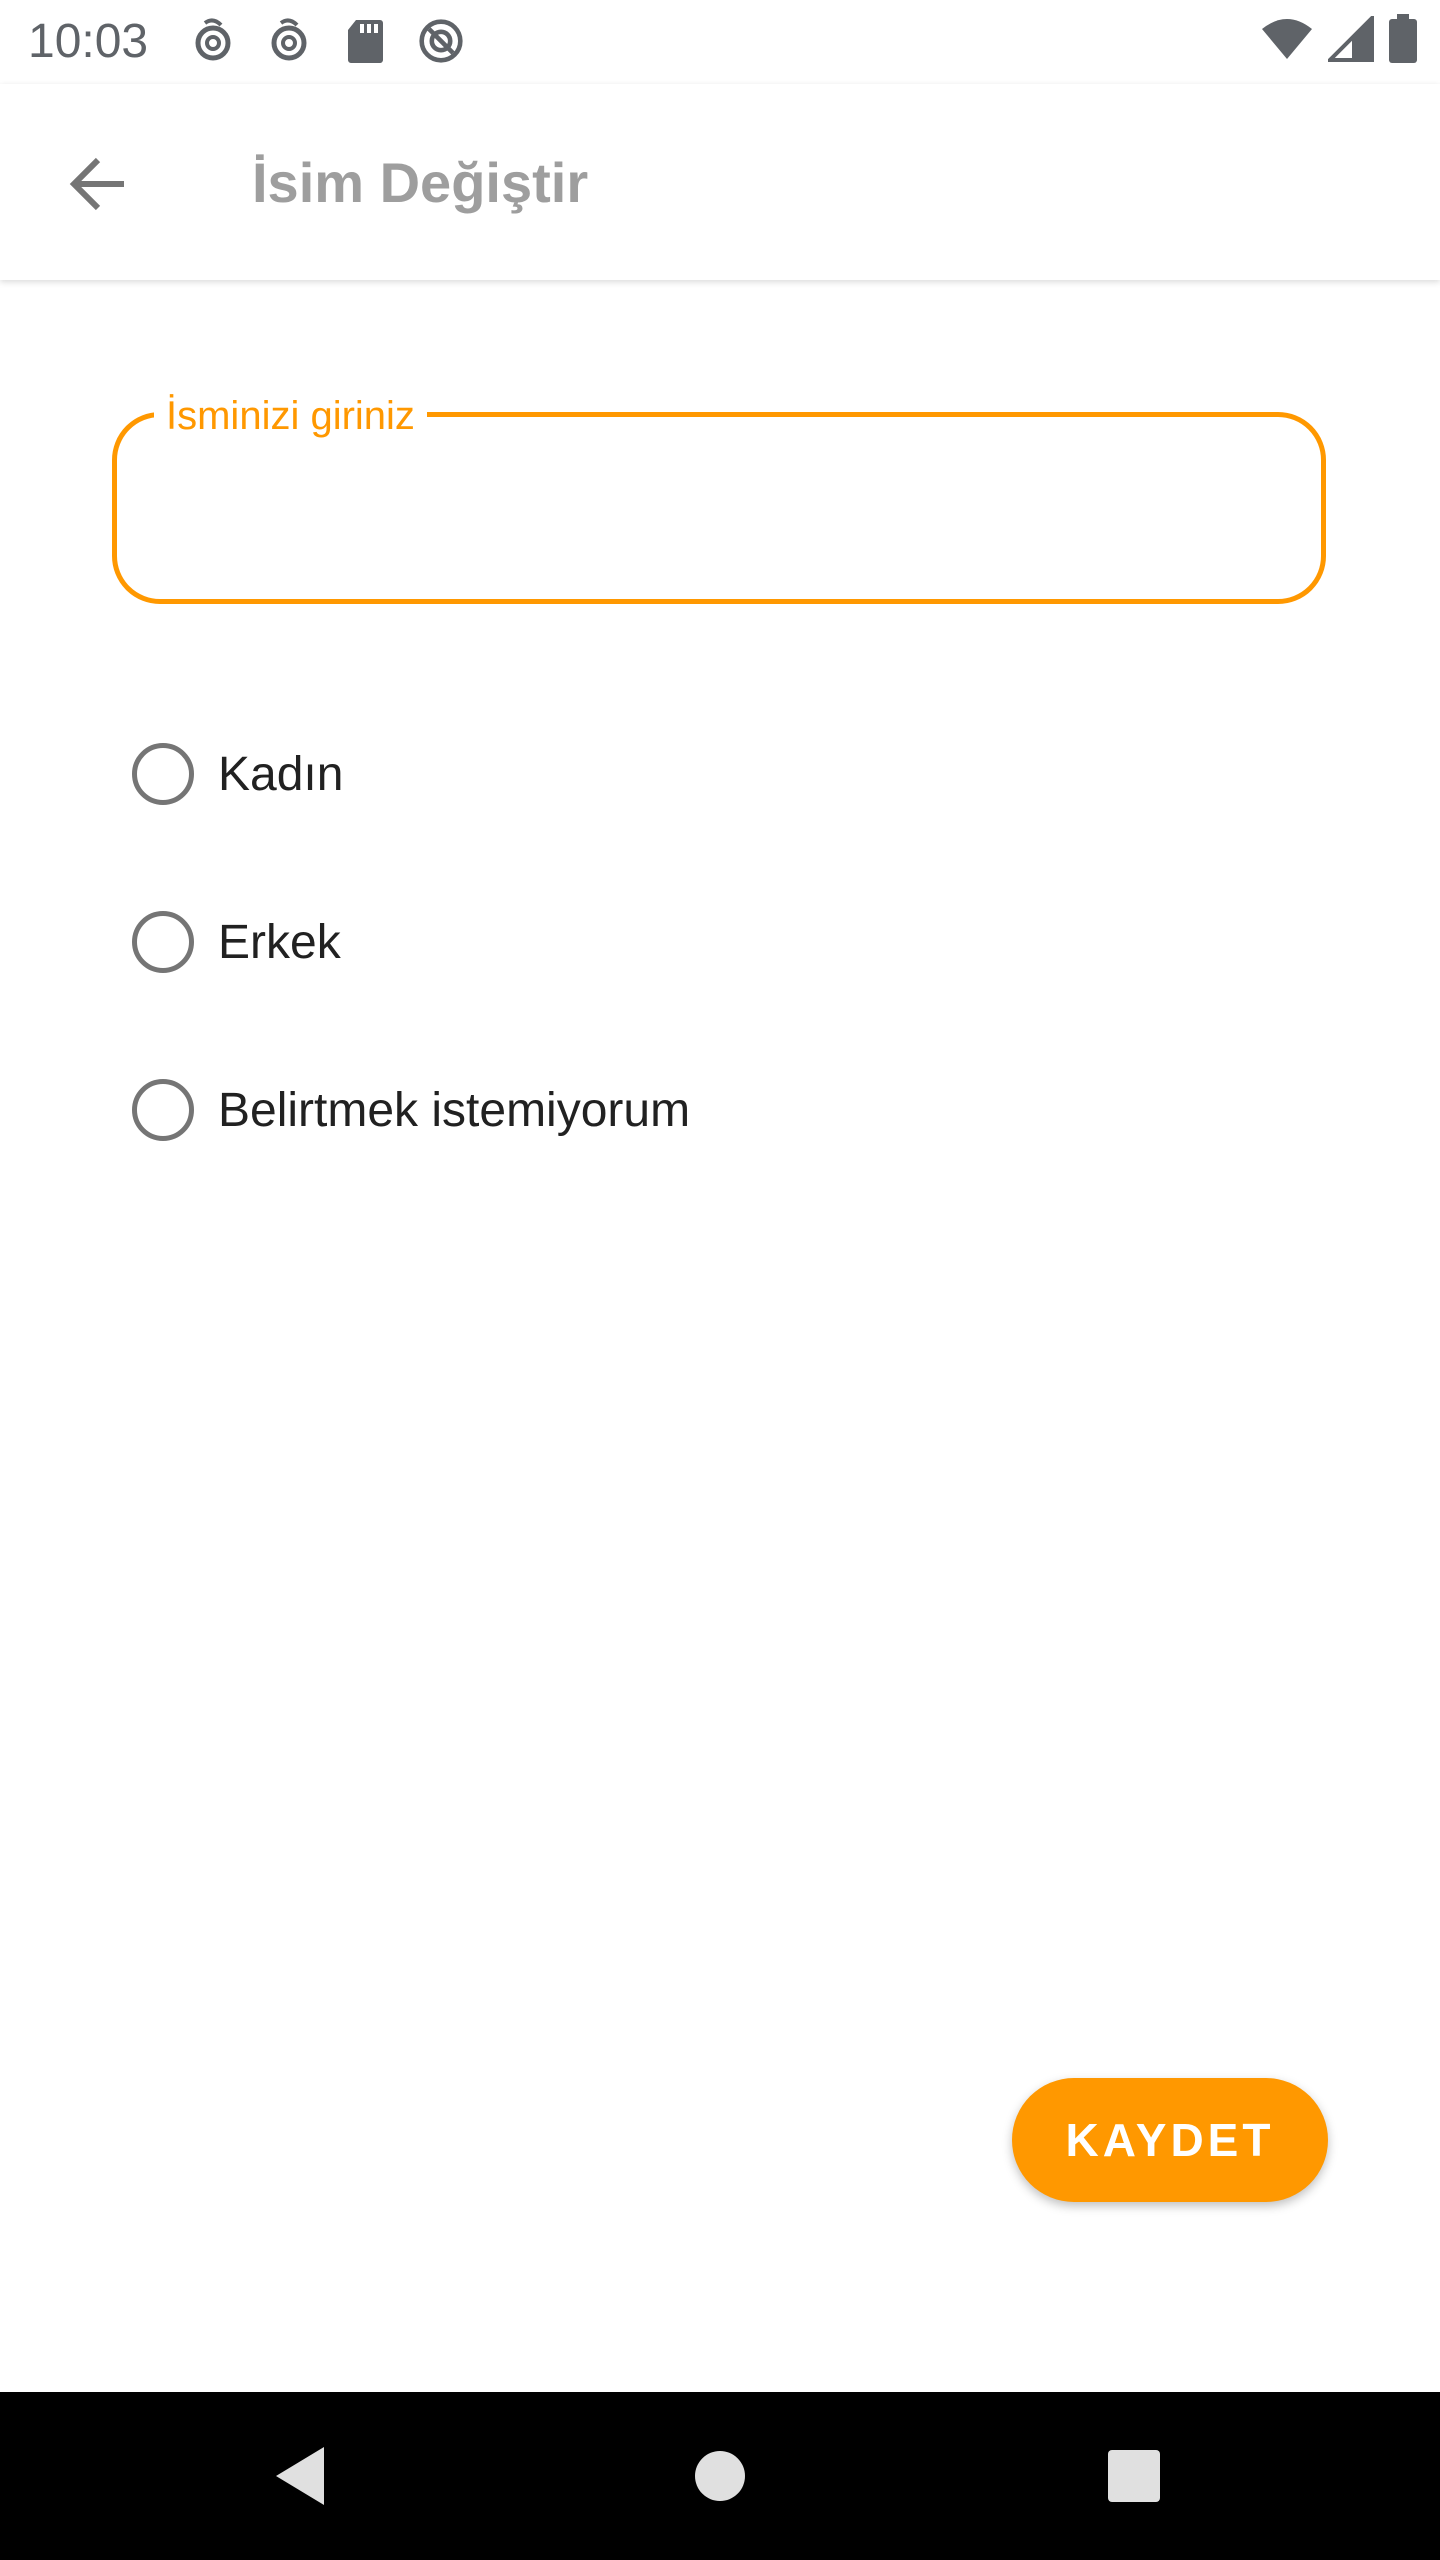 The width and height of the screenshot is (1440, 2560). I want to click on back-button, so click(98, 184).